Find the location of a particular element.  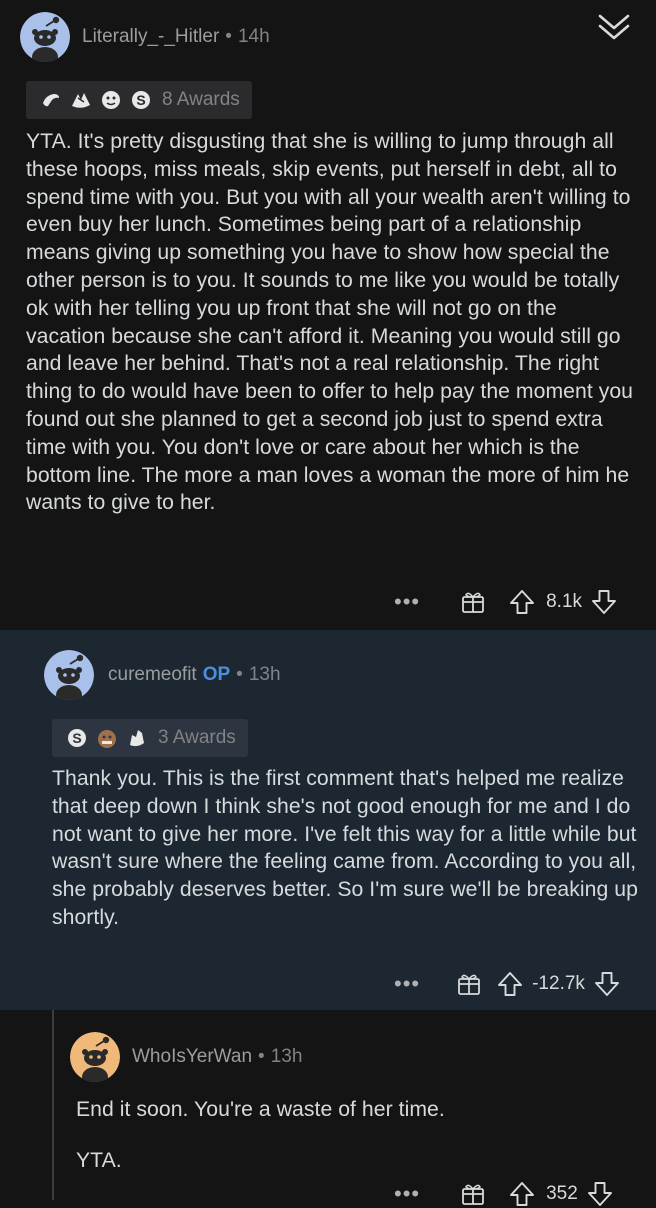

award-helpful-icon is located at coordinates (51, 100).